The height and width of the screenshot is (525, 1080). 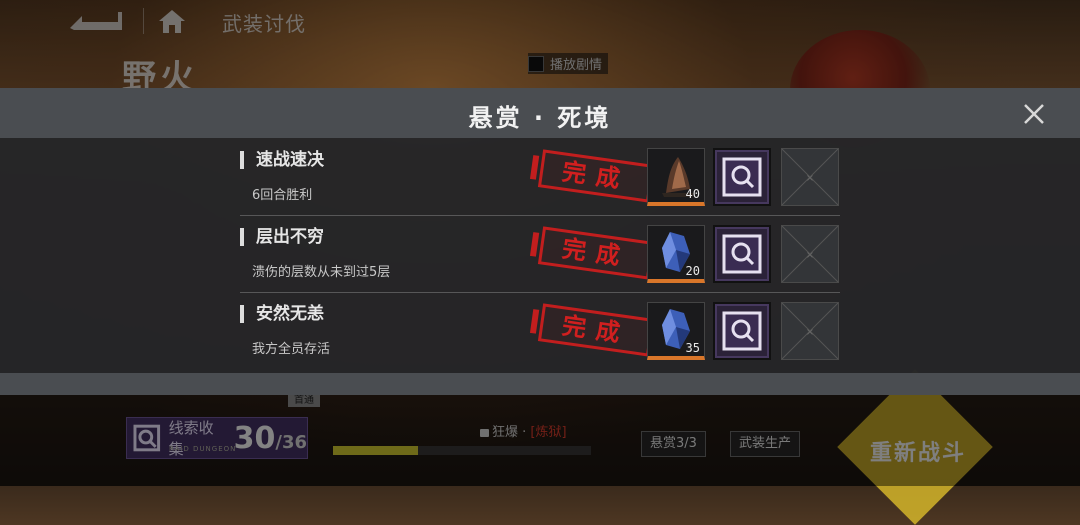 I want to click on modal-title: 悬赏 · 死境, so click(x=540, y=118).